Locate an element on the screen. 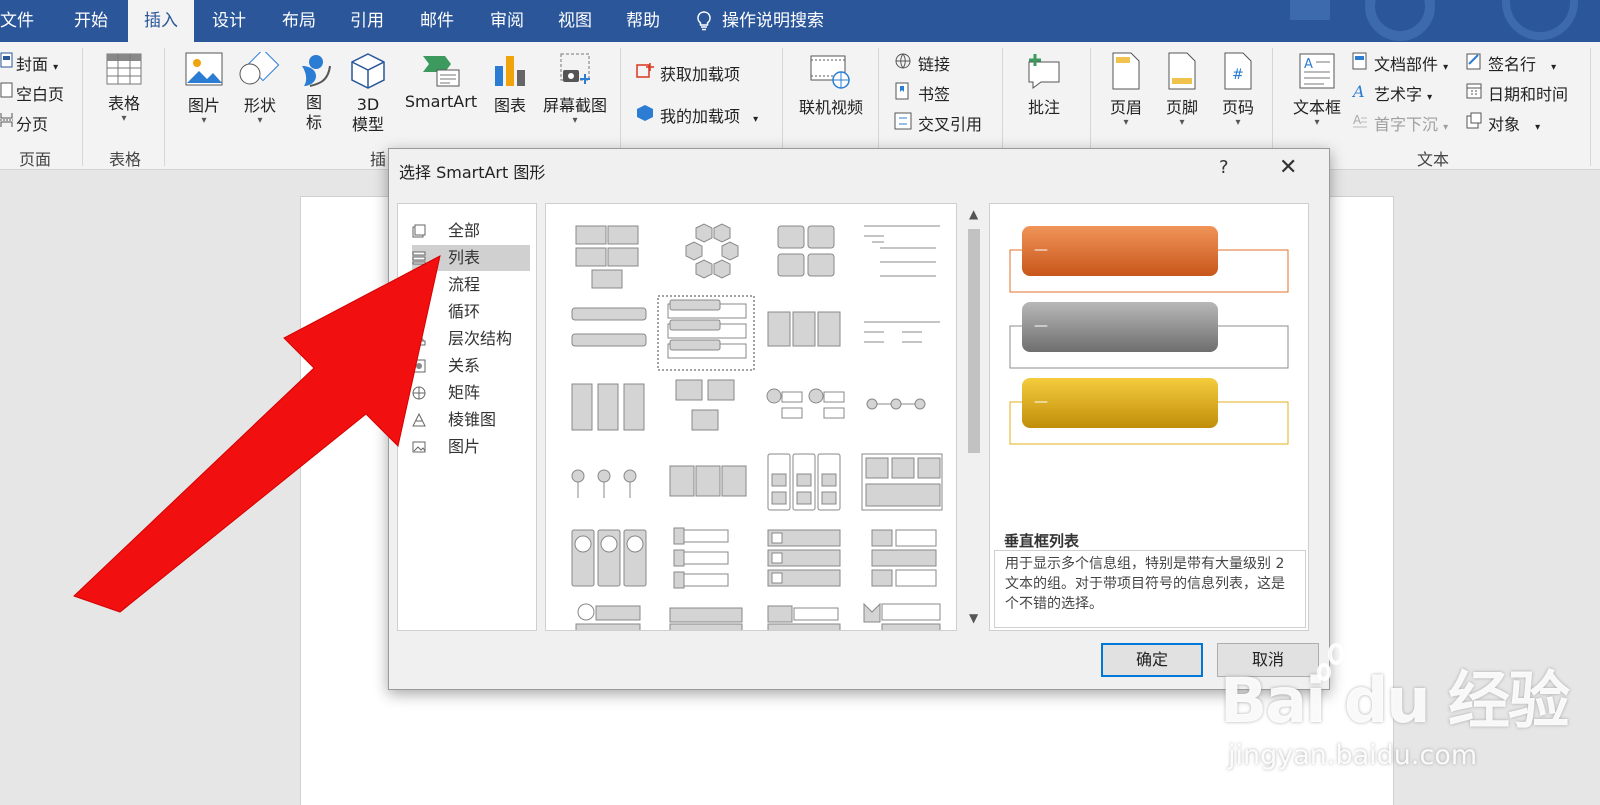 The width and height of the screenshot is (1600, 805). footer-icon is located at coordinates (1182, 71).